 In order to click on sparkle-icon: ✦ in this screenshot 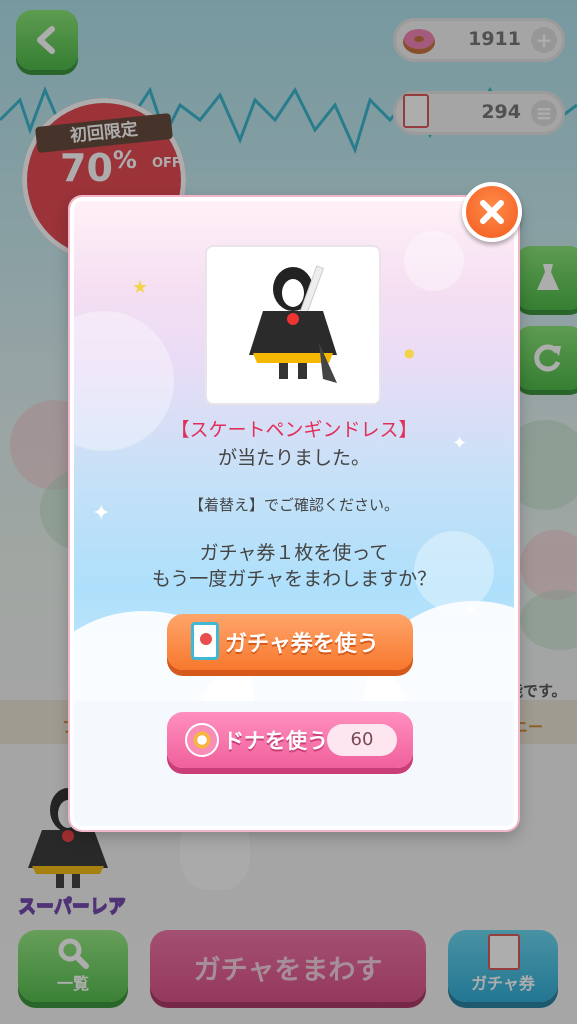, I will do `click(471, 610)`.